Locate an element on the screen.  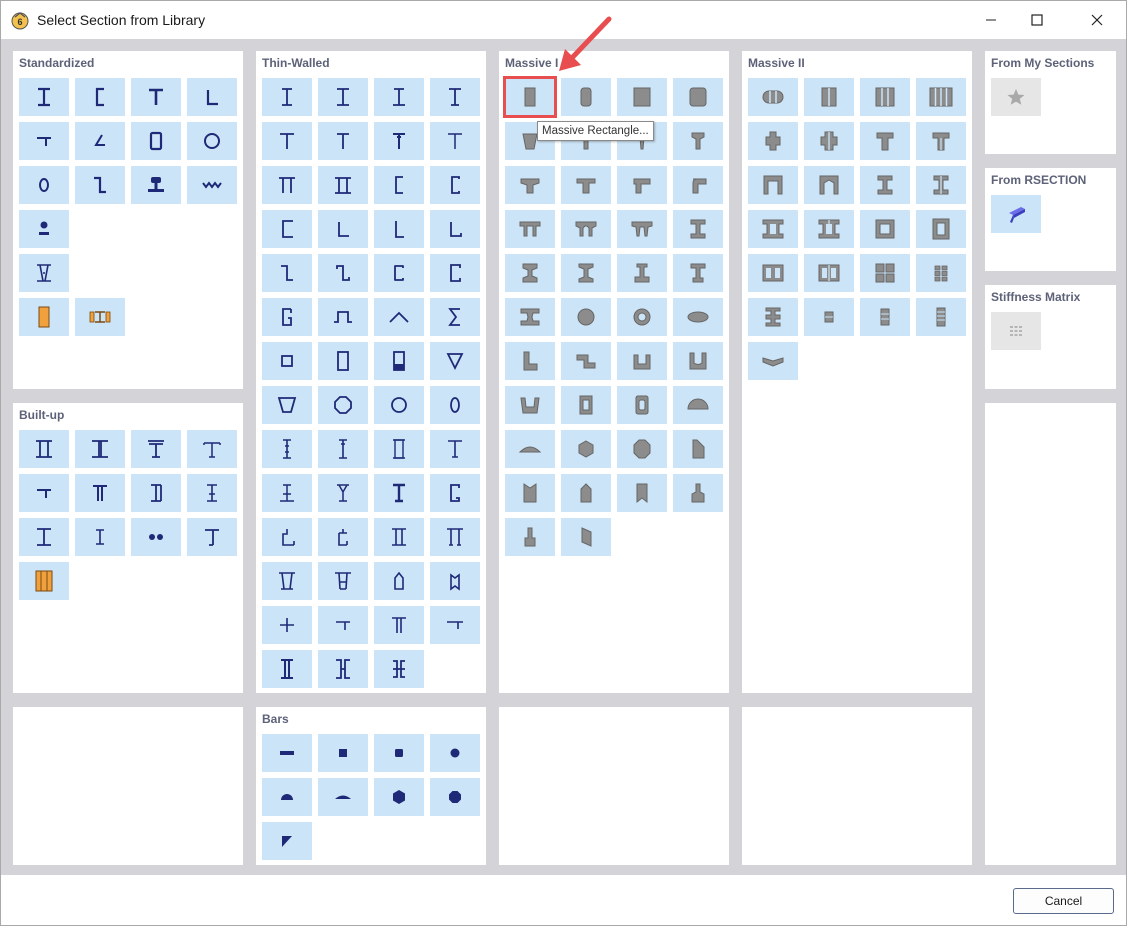
section-timber-rect is located at coordinates (44, 317).